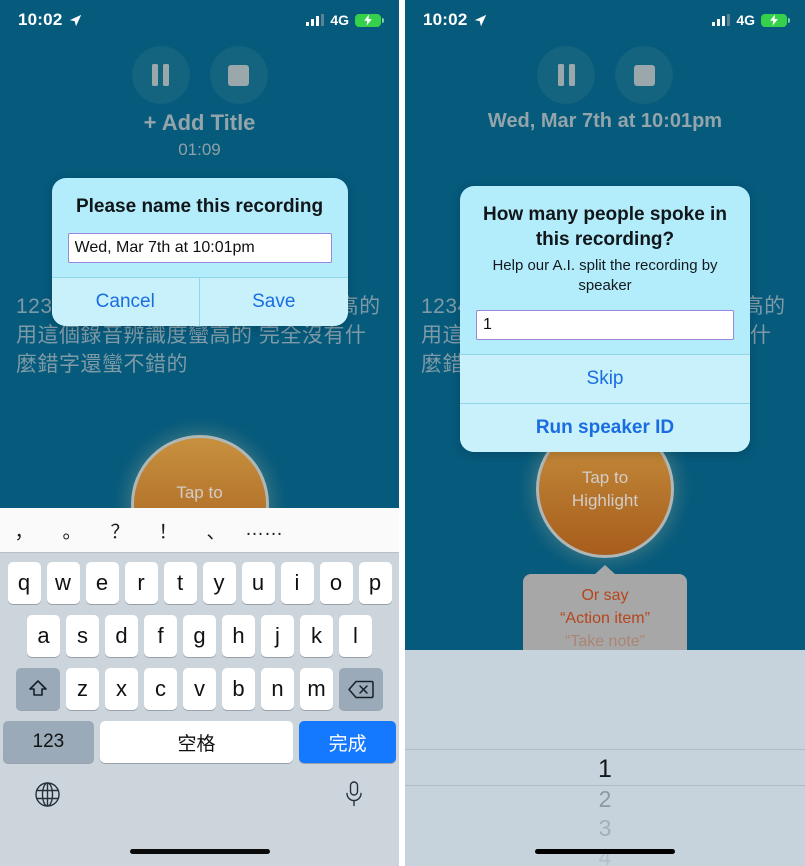 Image resolution: width=805 pixels, height=866 pixels. I want to click on key-f: f, so click(160, 636).